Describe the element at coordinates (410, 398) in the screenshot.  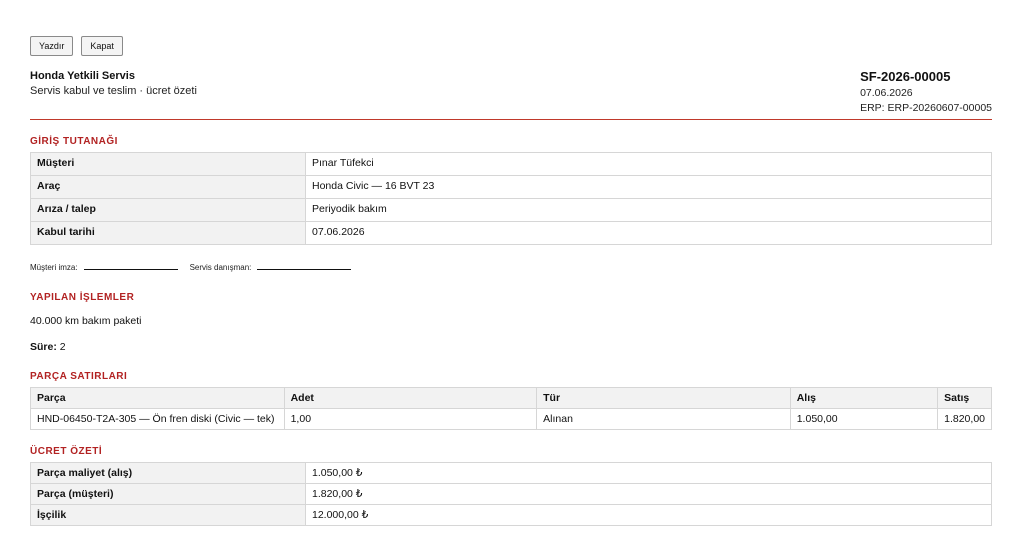
I see `column-header: Adet` at that location.